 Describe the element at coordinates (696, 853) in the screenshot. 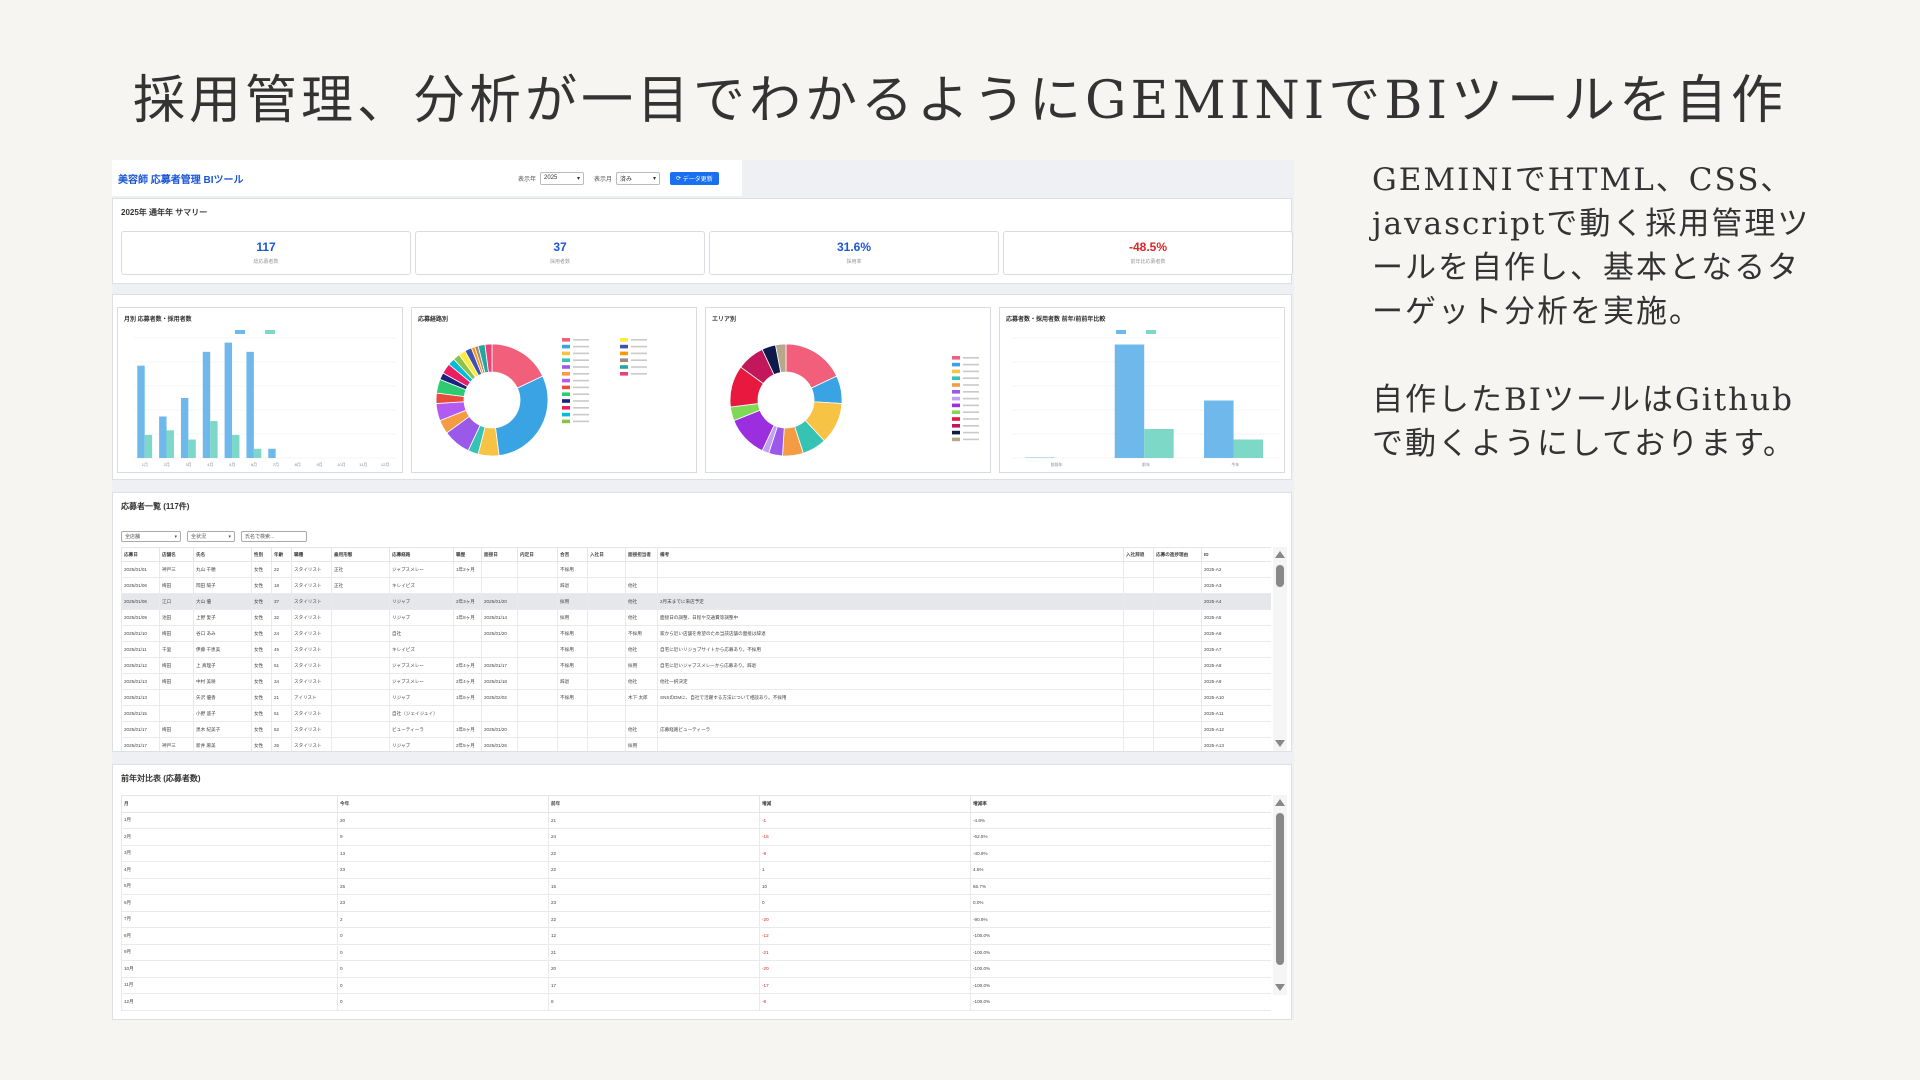

I see `table-row: 3月 13 22 -9 -40.9%` at that location.